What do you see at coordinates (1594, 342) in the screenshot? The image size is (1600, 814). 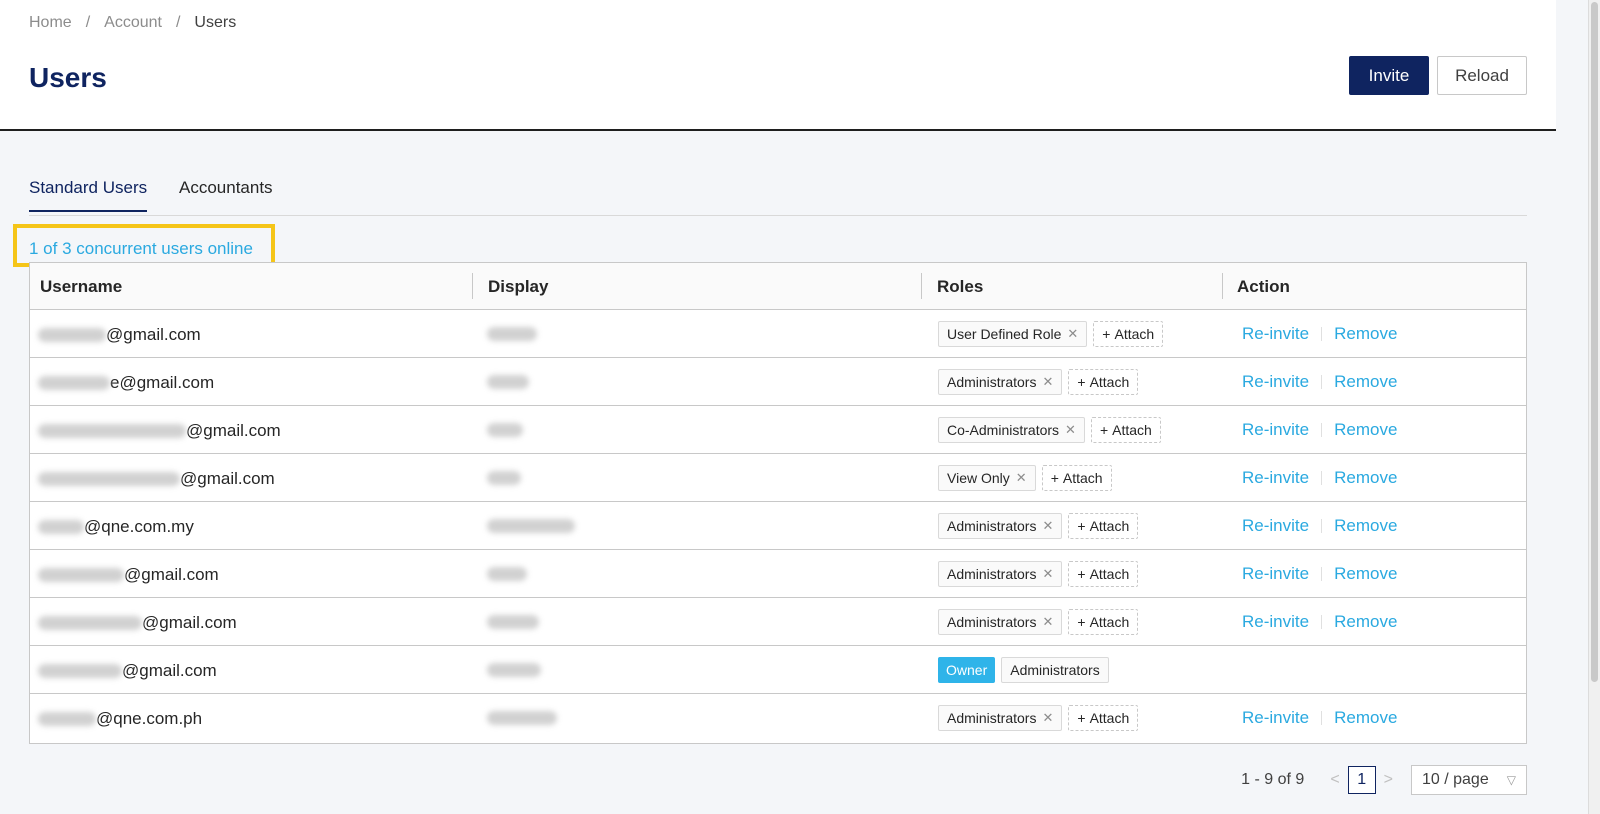 I see `scrollbar-thumb` at bounding box center [1594, 342].